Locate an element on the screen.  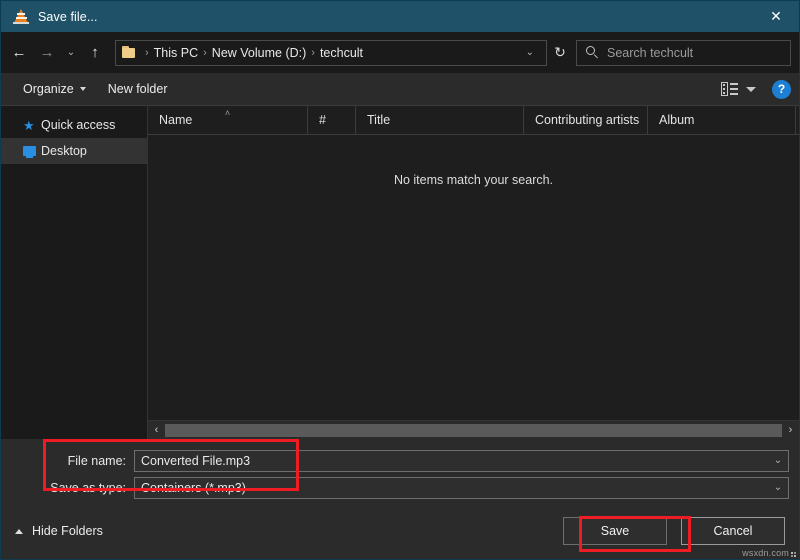
hide-folders-label: Hide Folders is located at coordinates (67, 531).